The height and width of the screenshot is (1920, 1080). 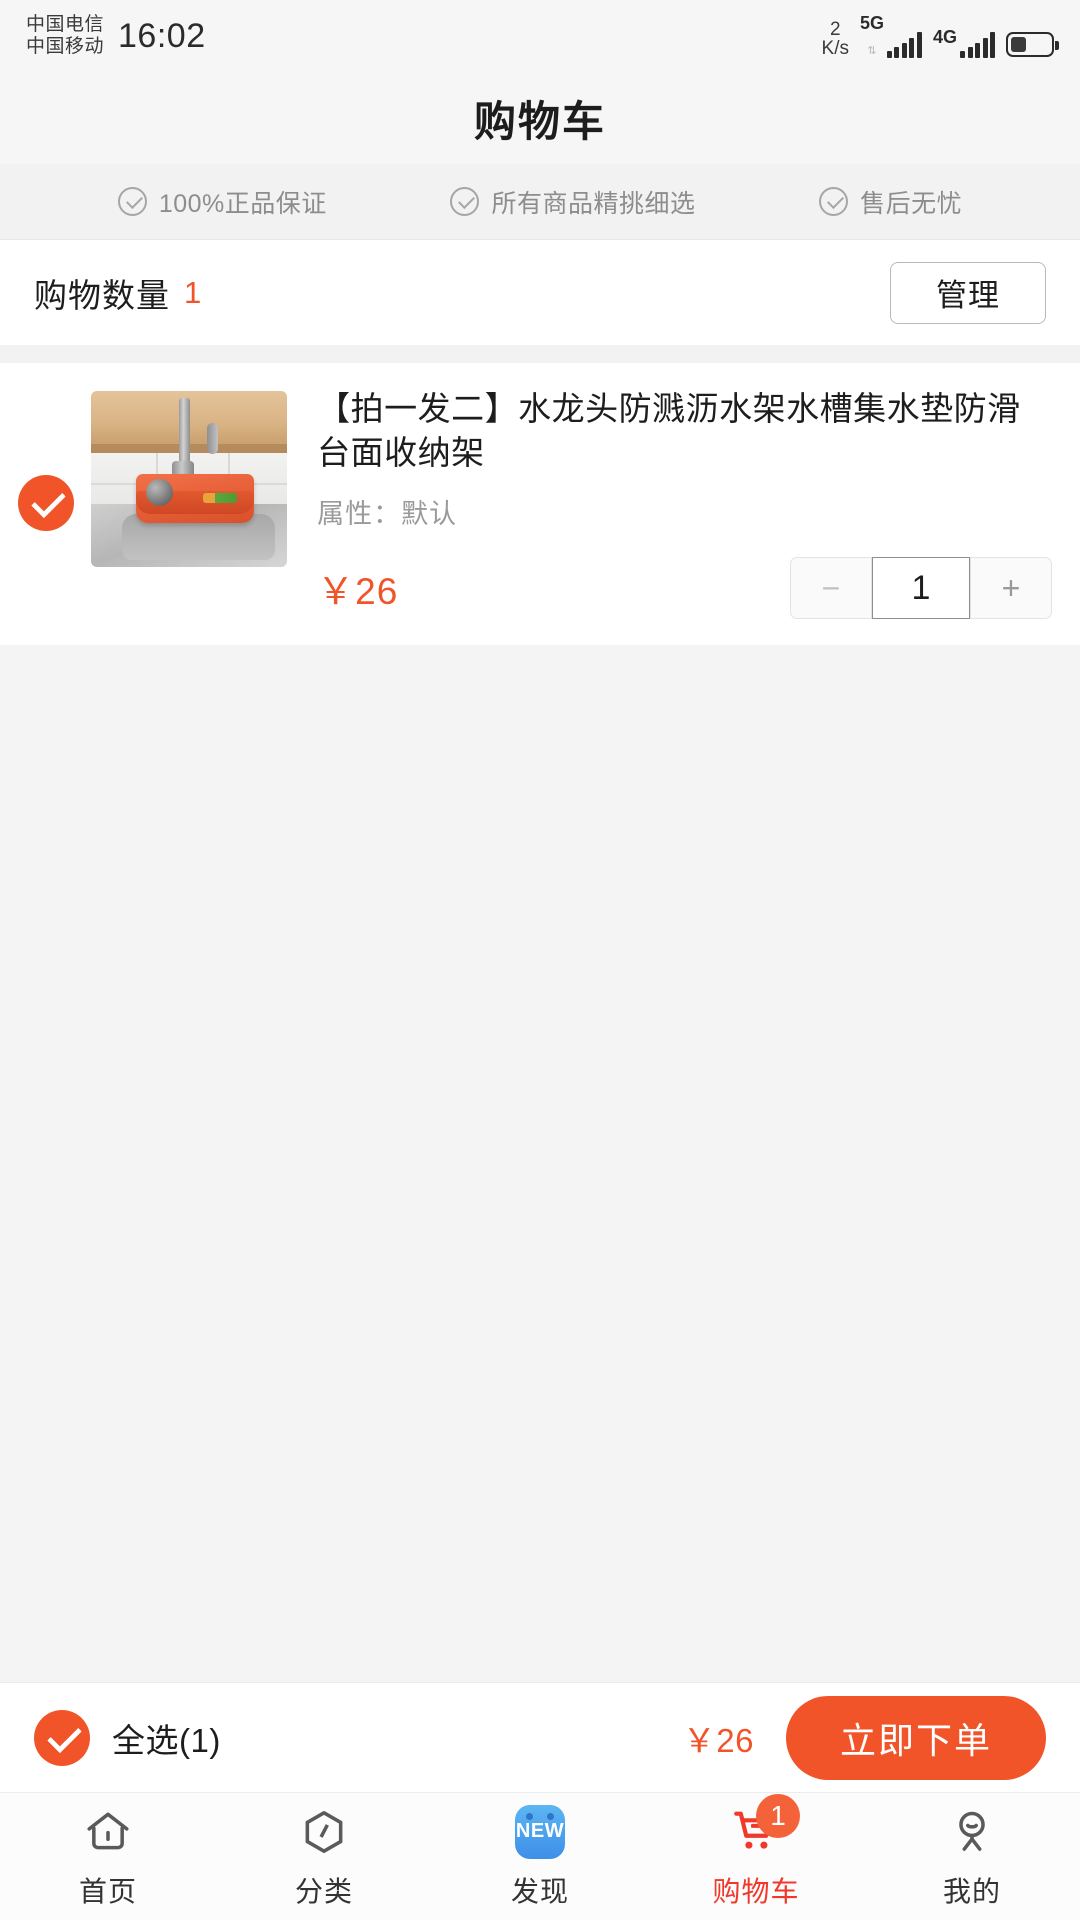 What do you see at coordinates (540, 354) in the screenshot?
I see `section-divider` at bounding box center [540, 354].